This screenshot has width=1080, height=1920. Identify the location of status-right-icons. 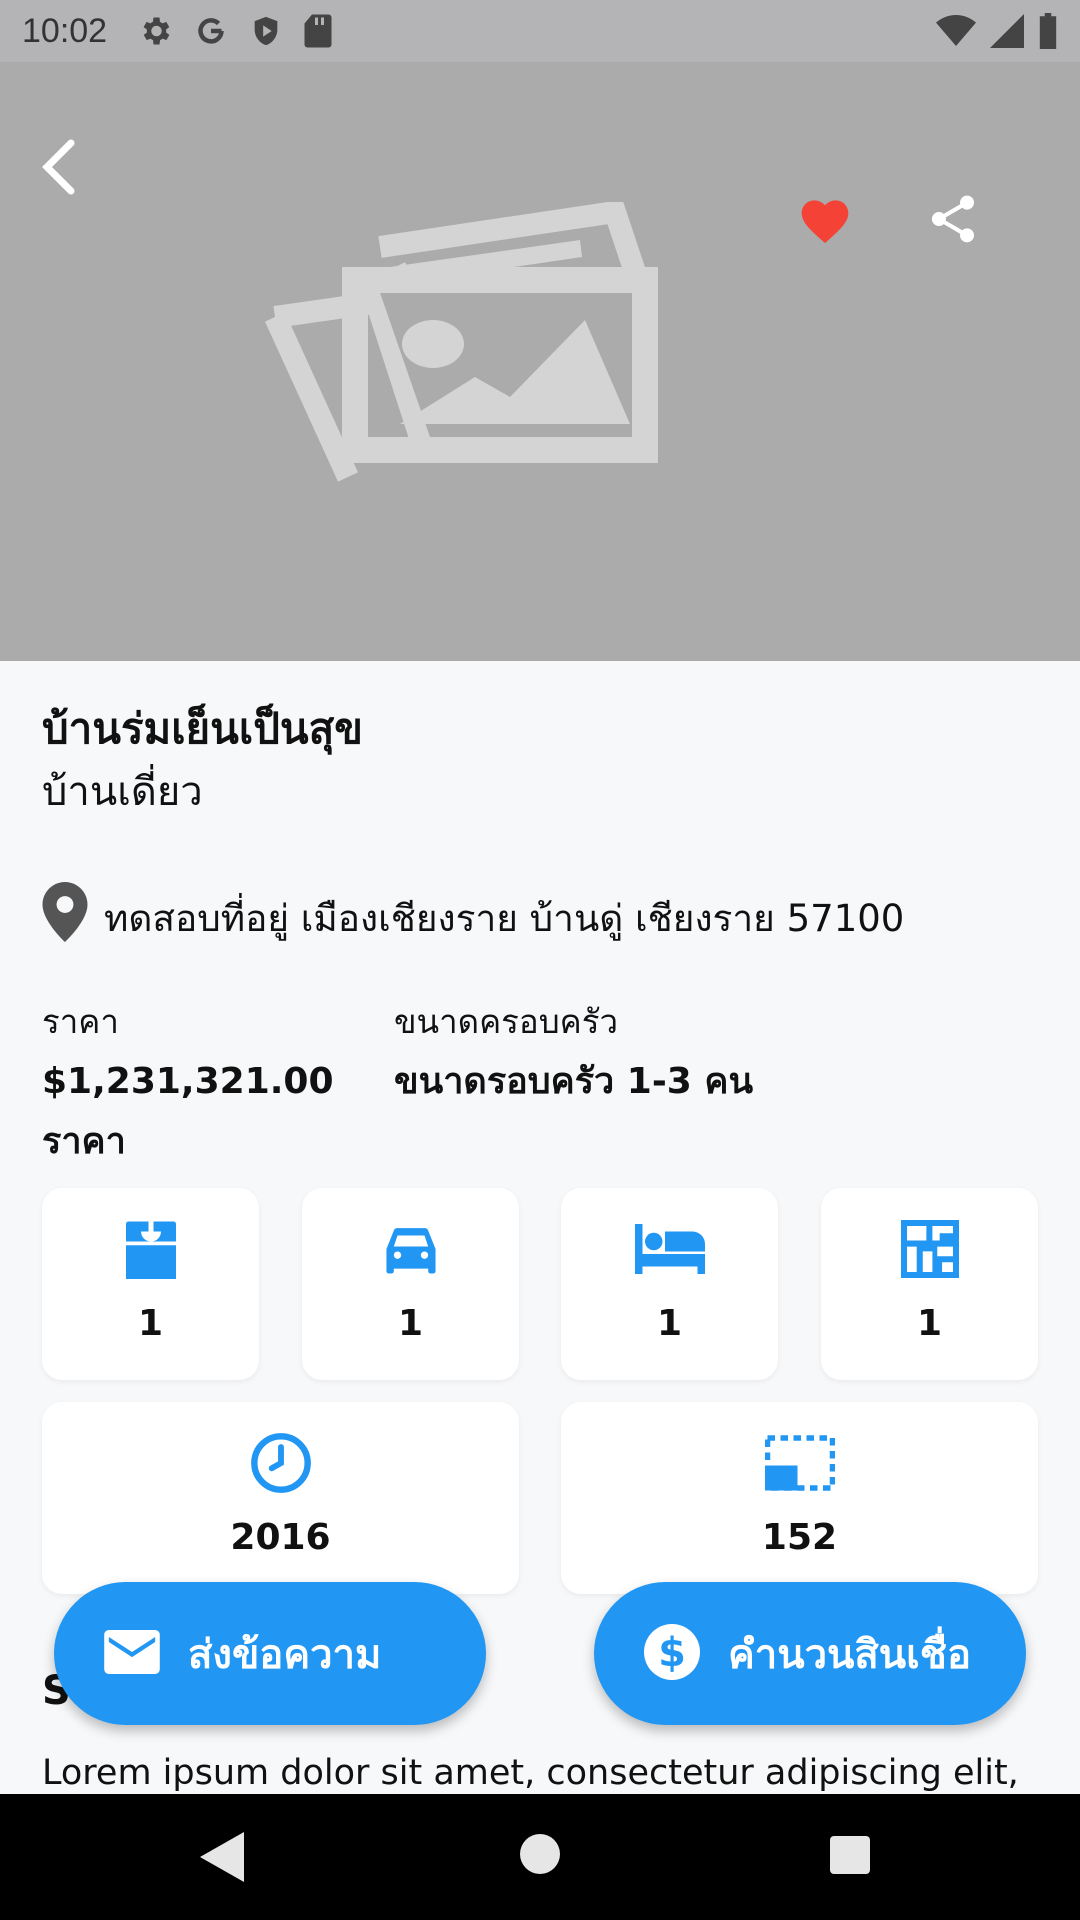
(997, 31).